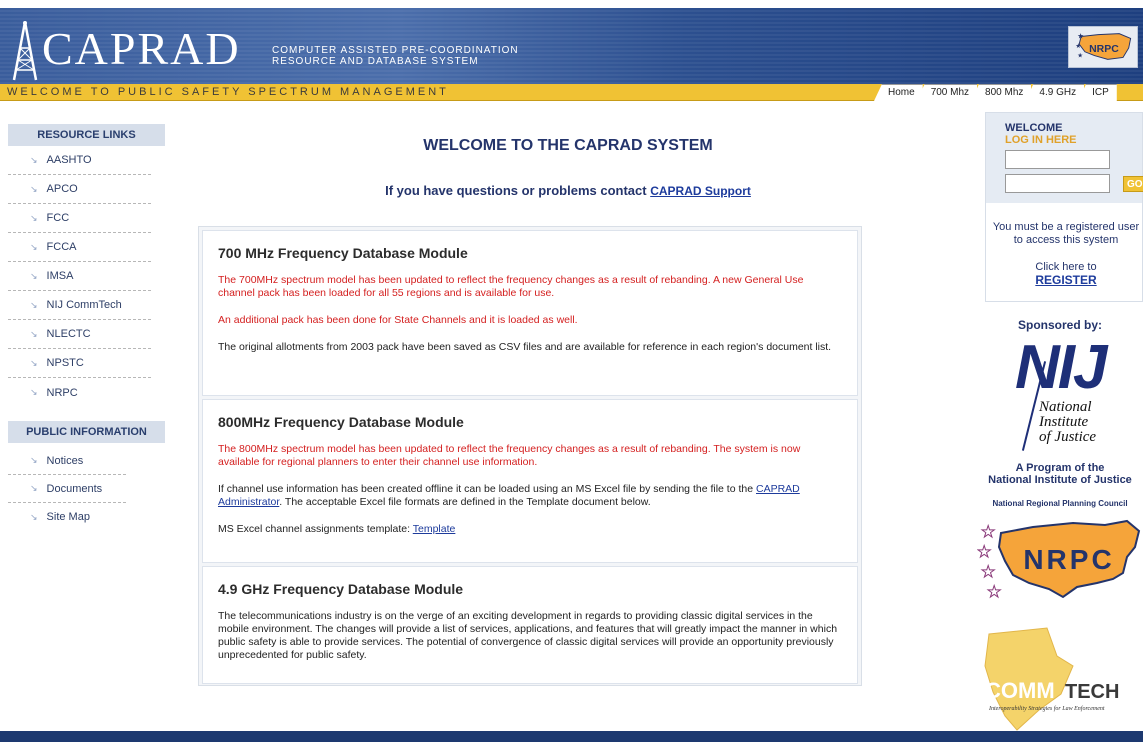 The height and width of the screenshot is (742, 1143). Describe the element at coordinates (1066, 267) in the screenshot. I see `register-prompt: Click here to` at that location.